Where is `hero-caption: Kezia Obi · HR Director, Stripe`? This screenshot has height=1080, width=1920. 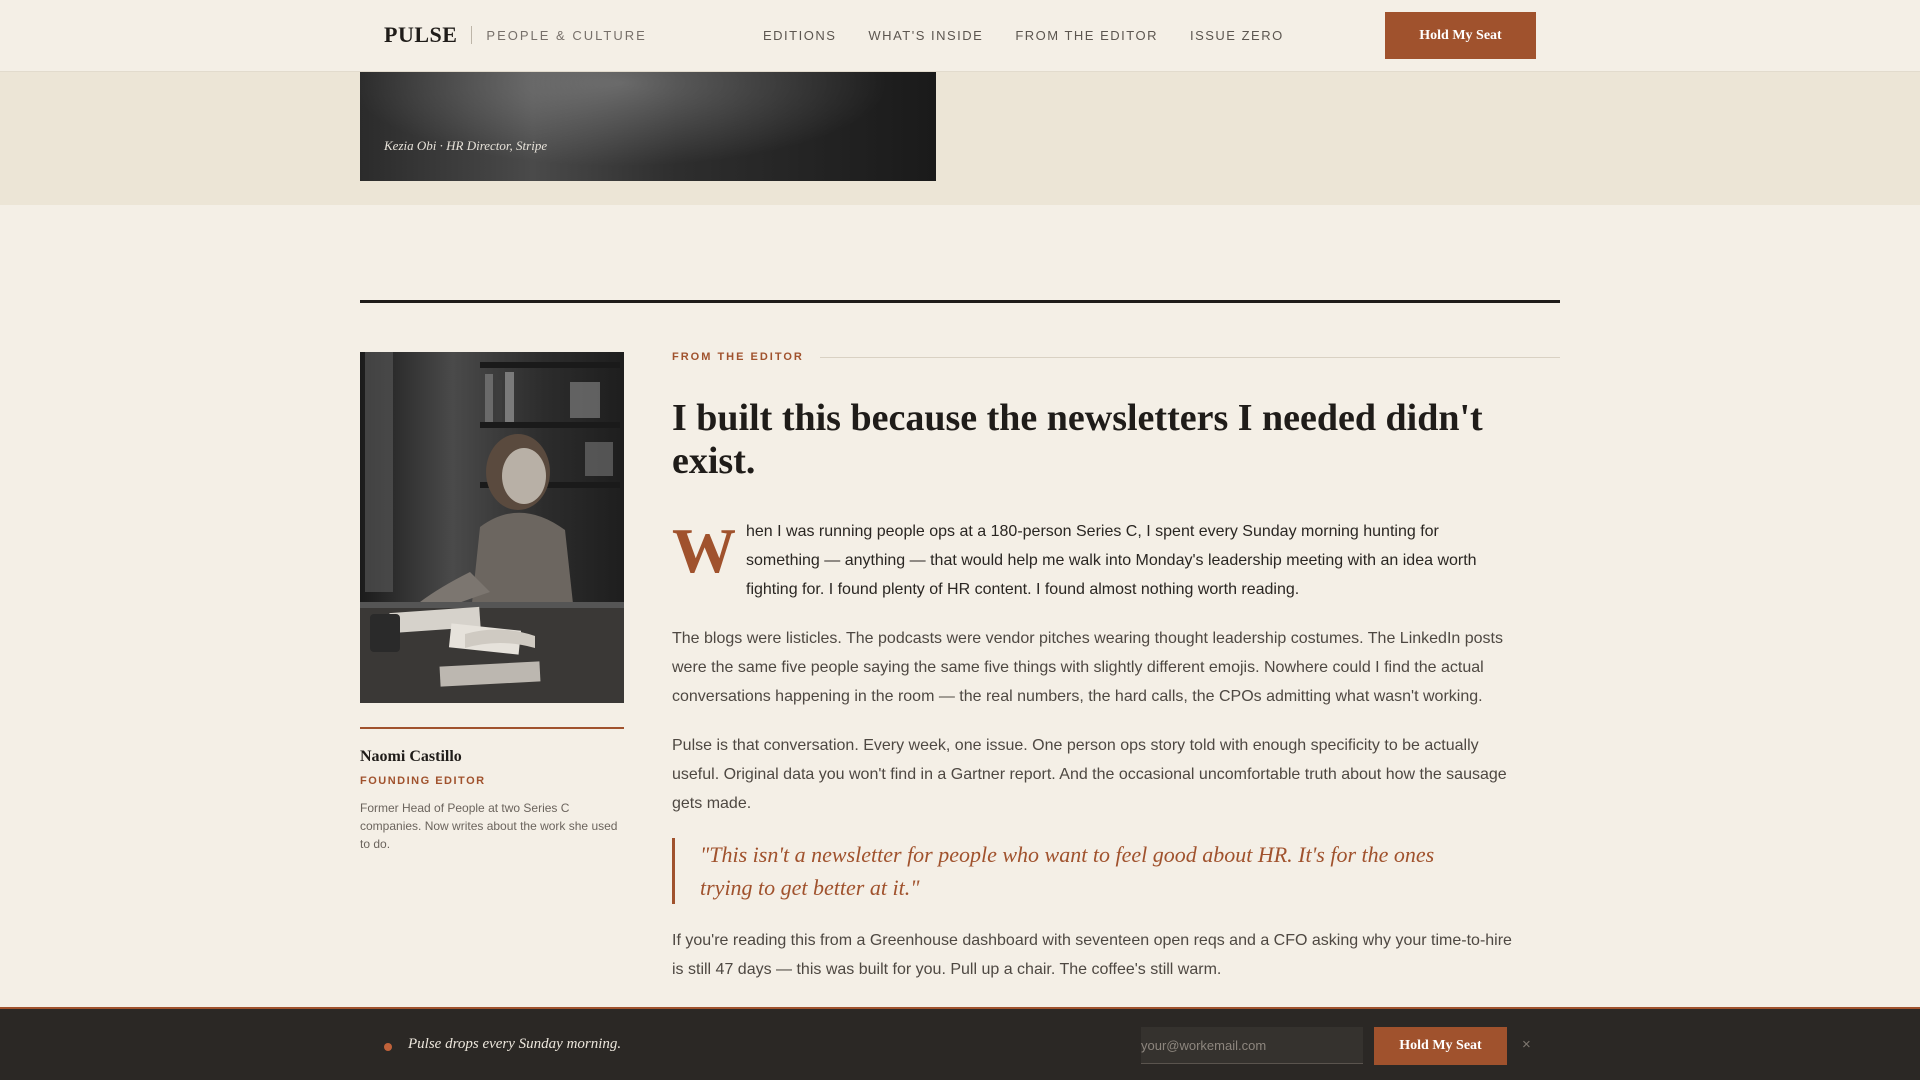 hero-caption: Kezia Obi · HR Director, Stripe is located at coordinates (466, 145).